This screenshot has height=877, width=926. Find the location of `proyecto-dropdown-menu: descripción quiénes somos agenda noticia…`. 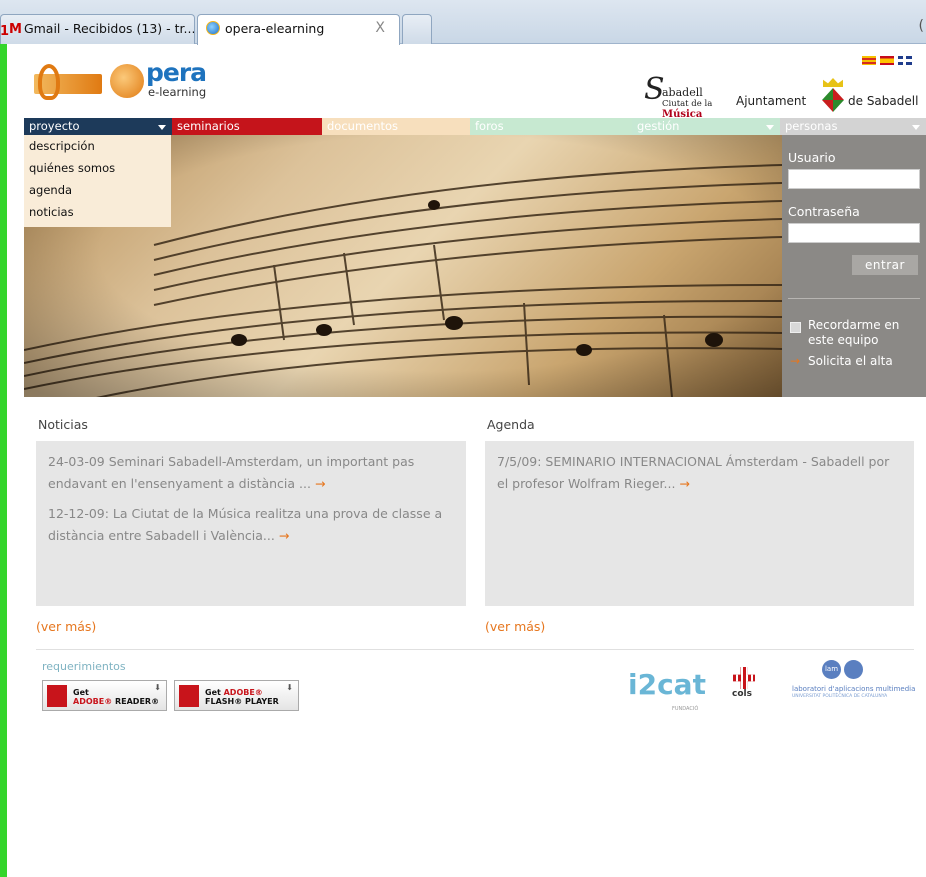

proyecto-dropdown-menu: descripción quiénes somos agenda noticia… is located at coordinates (97, 181).